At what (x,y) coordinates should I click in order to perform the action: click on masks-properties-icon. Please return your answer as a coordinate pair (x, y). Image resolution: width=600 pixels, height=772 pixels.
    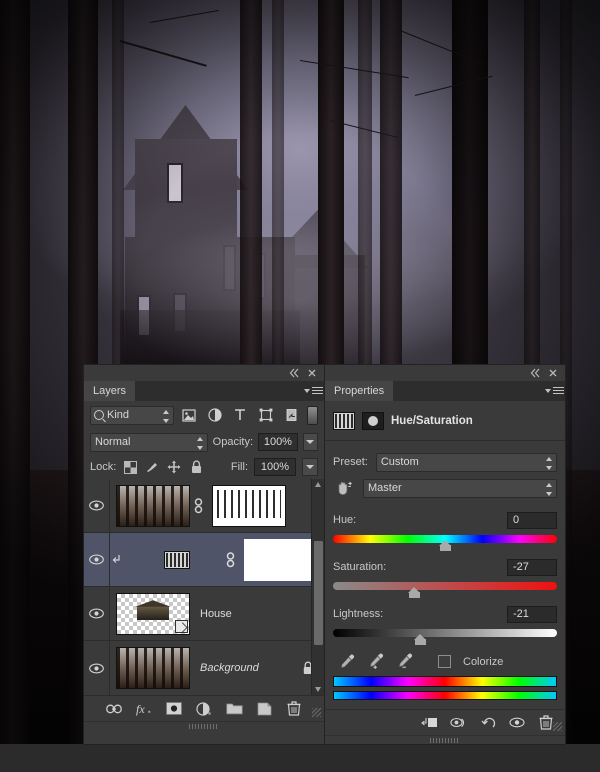
    Looking at the image, I should click on (373, 420).